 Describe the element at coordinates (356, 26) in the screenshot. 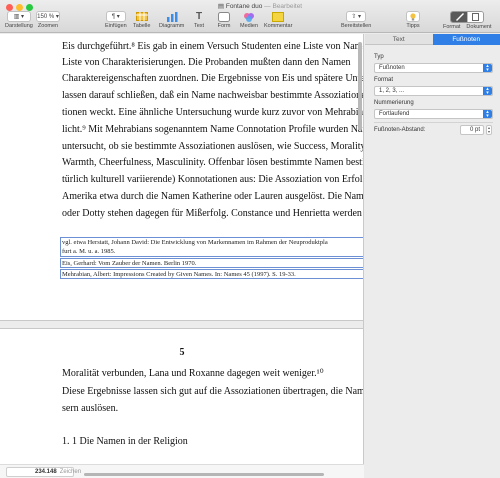

I see `share-label: Bereitstellen` at that location.